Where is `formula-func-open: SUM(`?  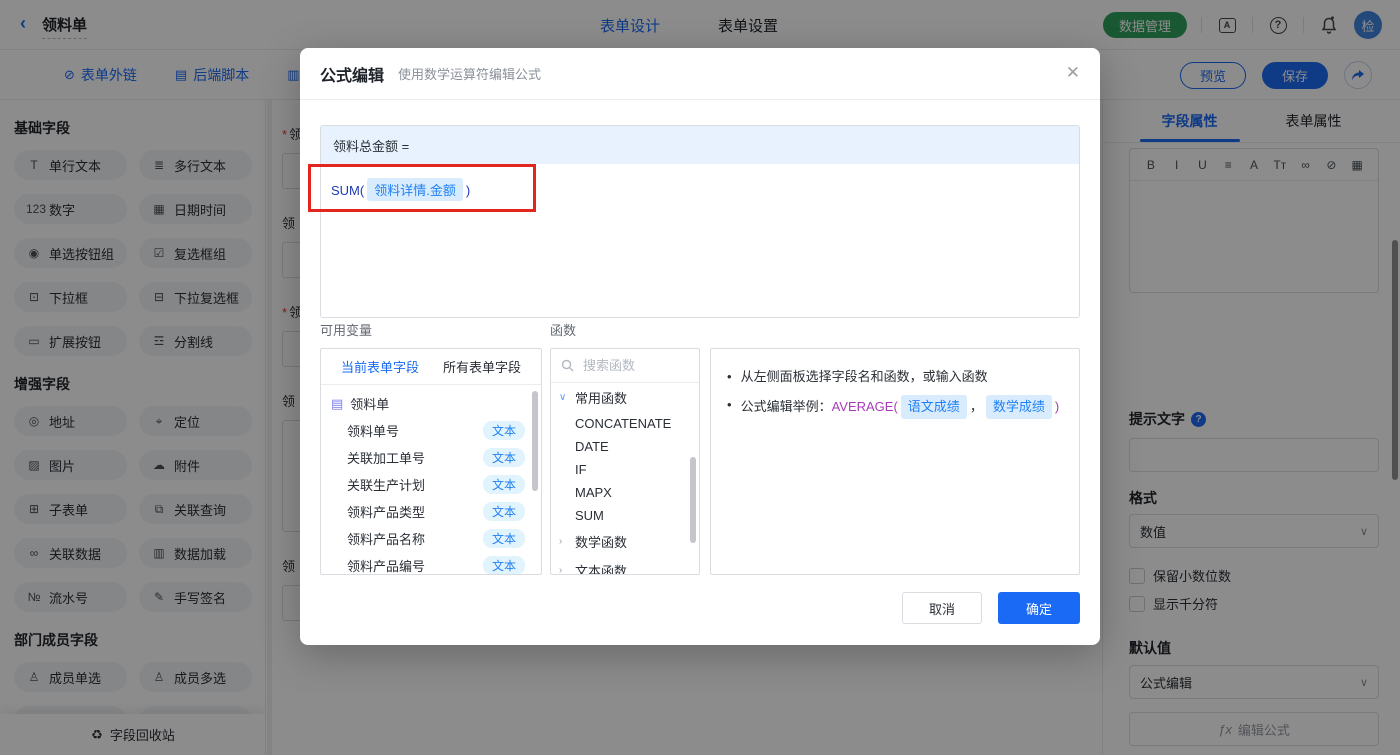
formula-func-open: SUM( is located at coordinates (348, 190).